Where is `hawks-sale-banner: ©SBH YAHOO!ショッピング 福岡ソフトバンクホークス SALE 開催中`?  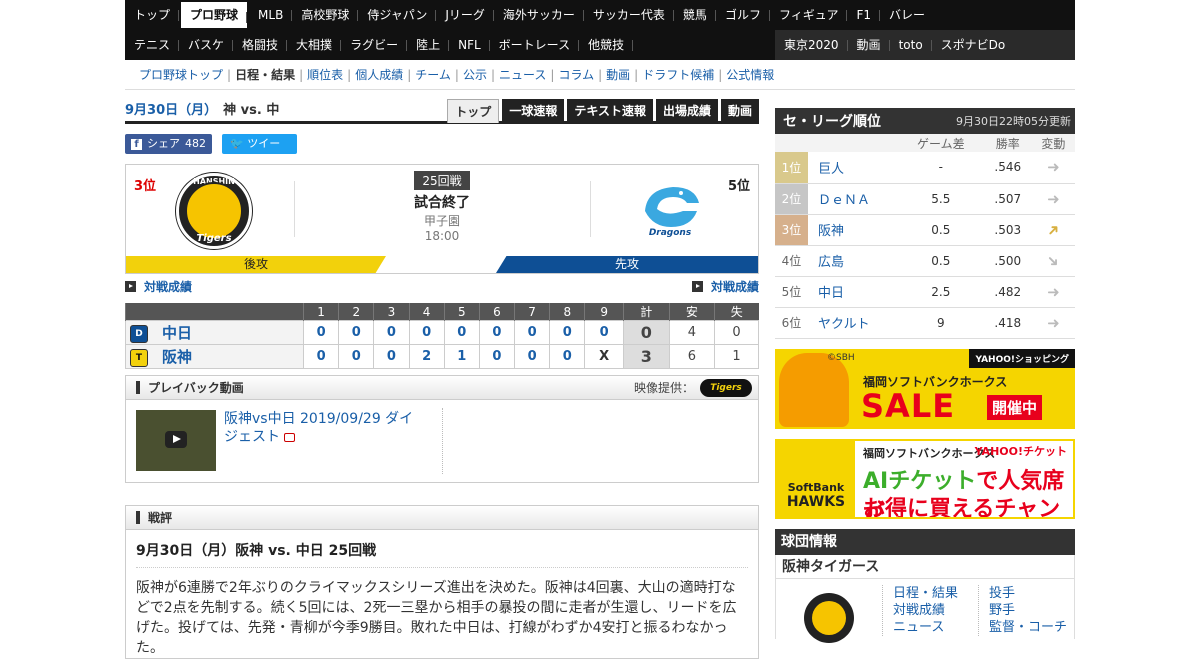
hawks-sale-banner: ©SBH YAHOO!ショッピング 福岡ソフトバンクホークス SALE 開催中 is located at coordinates (925, 388).